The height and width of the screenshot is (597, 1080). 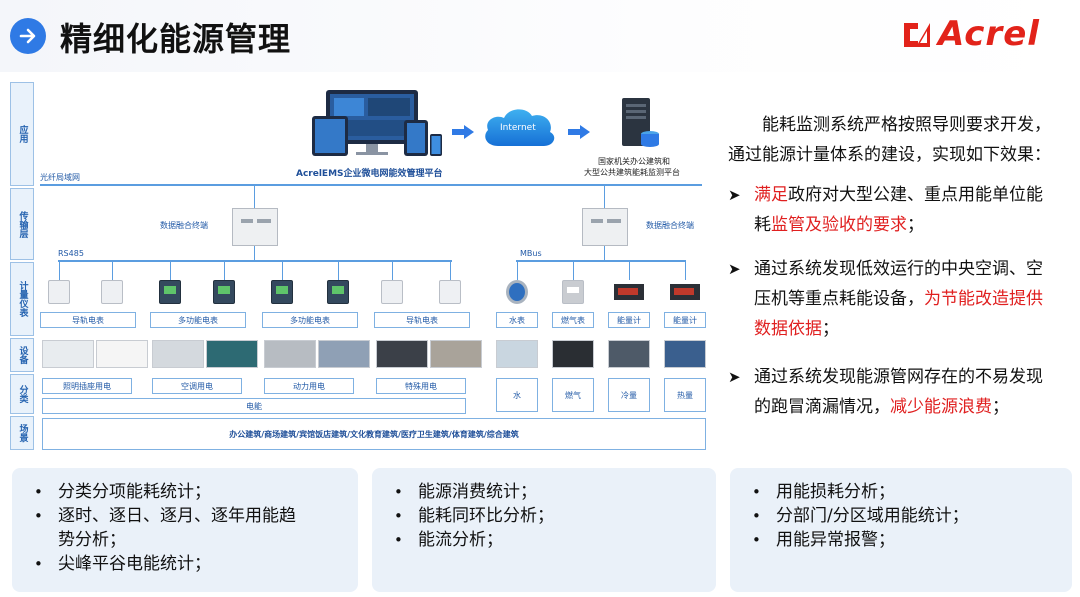 I want to click on socket-device-image, so click(x=122, y=354).